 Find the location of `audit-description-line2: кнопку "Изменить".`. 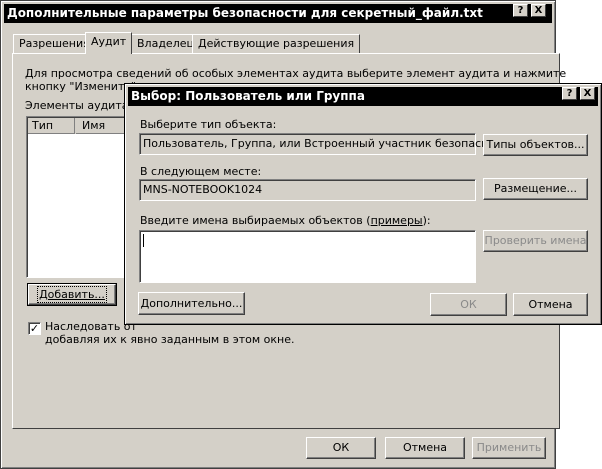

audit-description-line2: кнопку "Изменить". is located at coordinates (82, 86).